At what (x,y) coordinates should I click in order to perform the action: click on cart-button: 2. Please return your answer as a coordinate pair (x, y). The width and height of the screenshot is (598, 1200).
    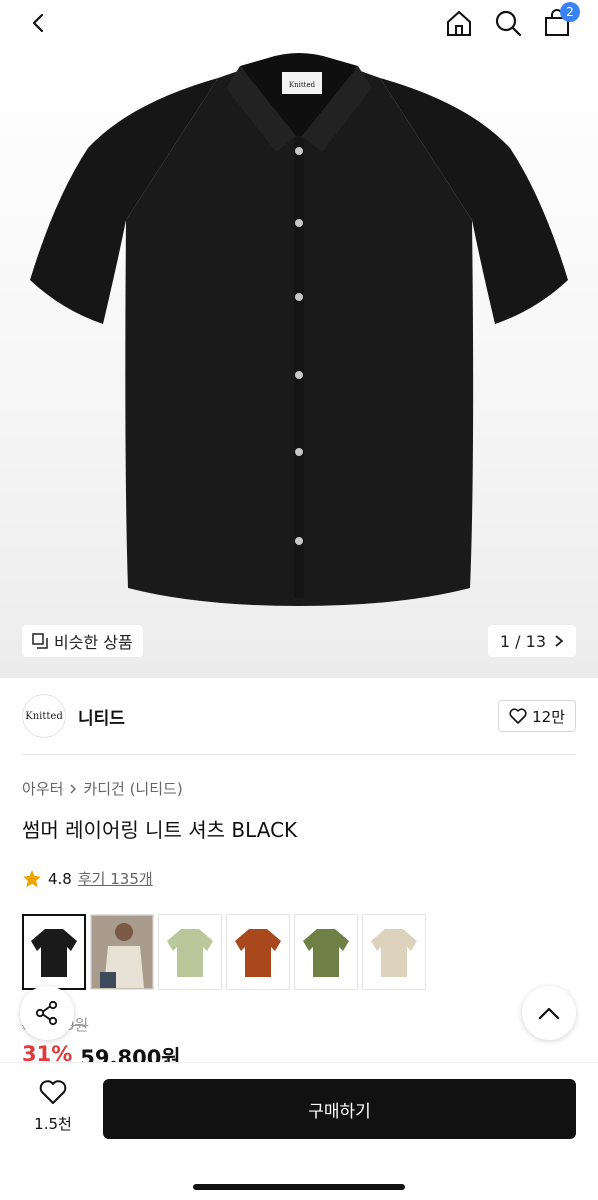
    Looking at the image, I should click on (560, 21).